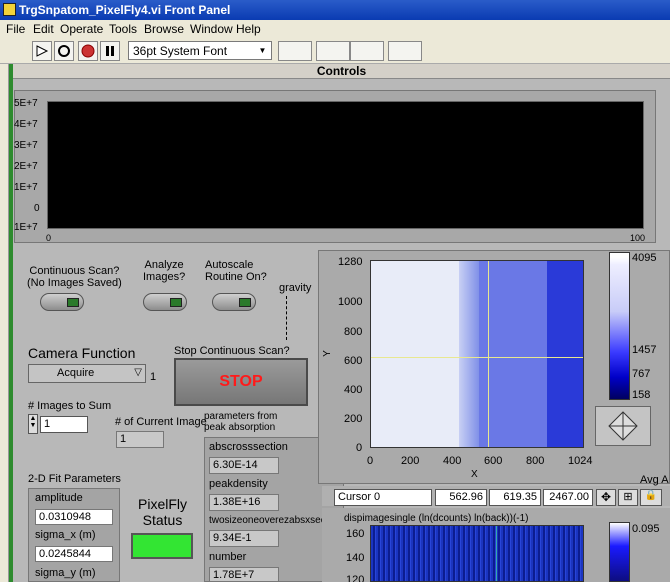 This screenshot has height=582, width=670. I want to click on run-continuous-icon, so click(64, 51).